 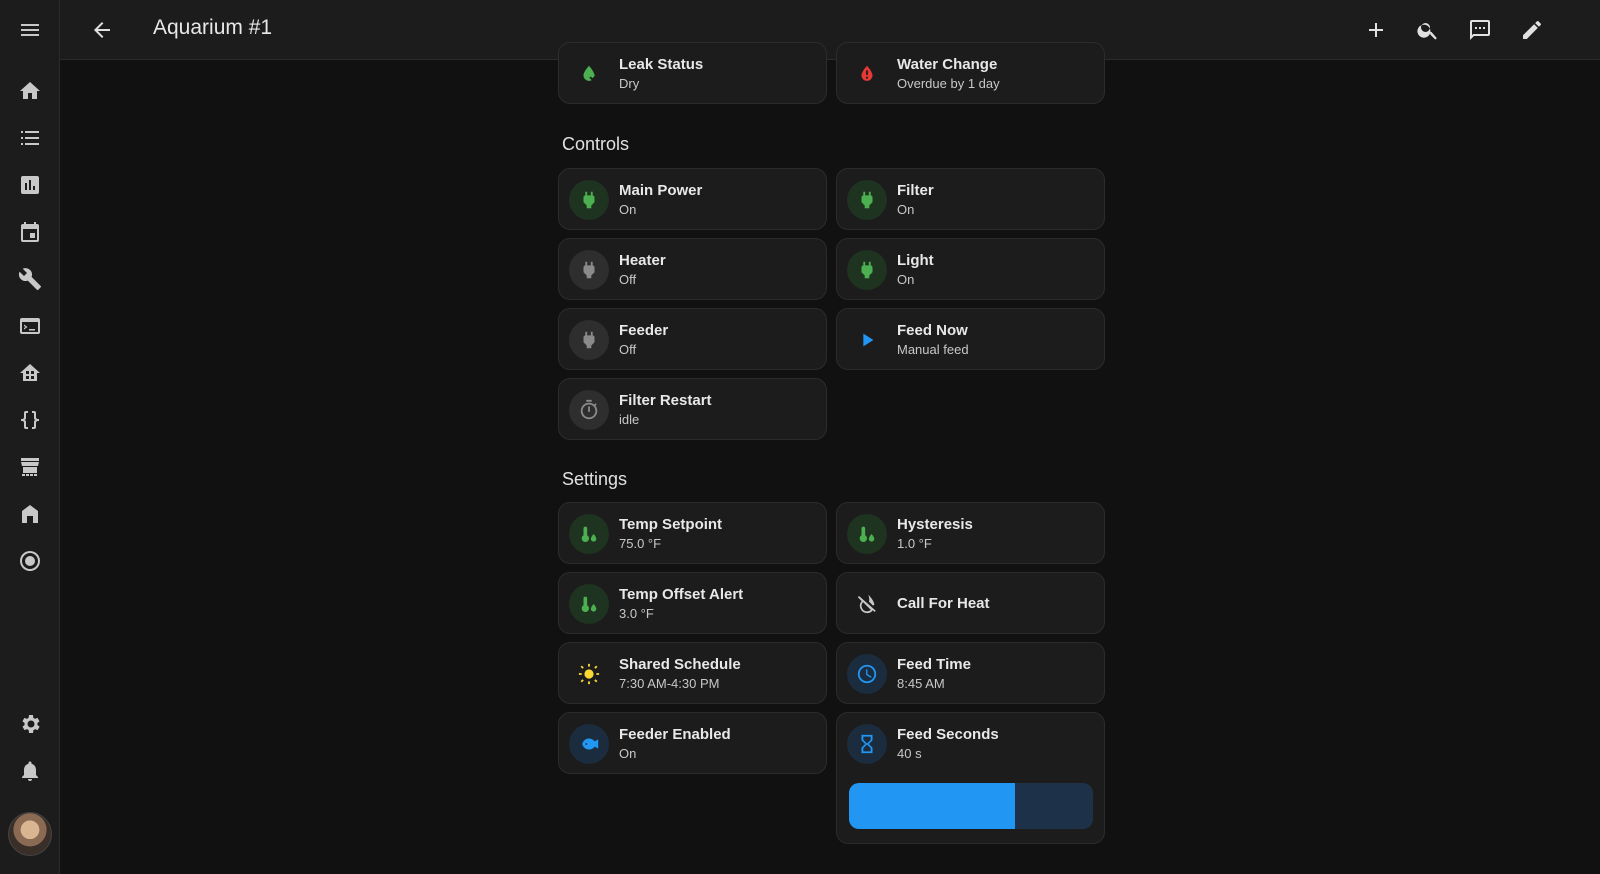 What do you see at coordinates (915, 260) in the screenshot?
I see `tile-name: Light` at bounding box center [915, 260].